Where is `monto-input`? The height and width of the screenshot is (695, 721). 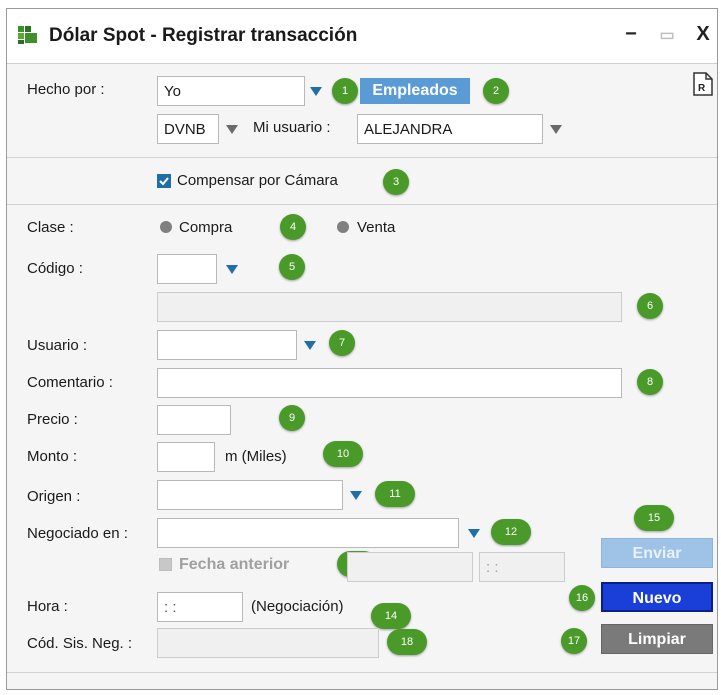 monto-input is located at coordinates (186, 457).